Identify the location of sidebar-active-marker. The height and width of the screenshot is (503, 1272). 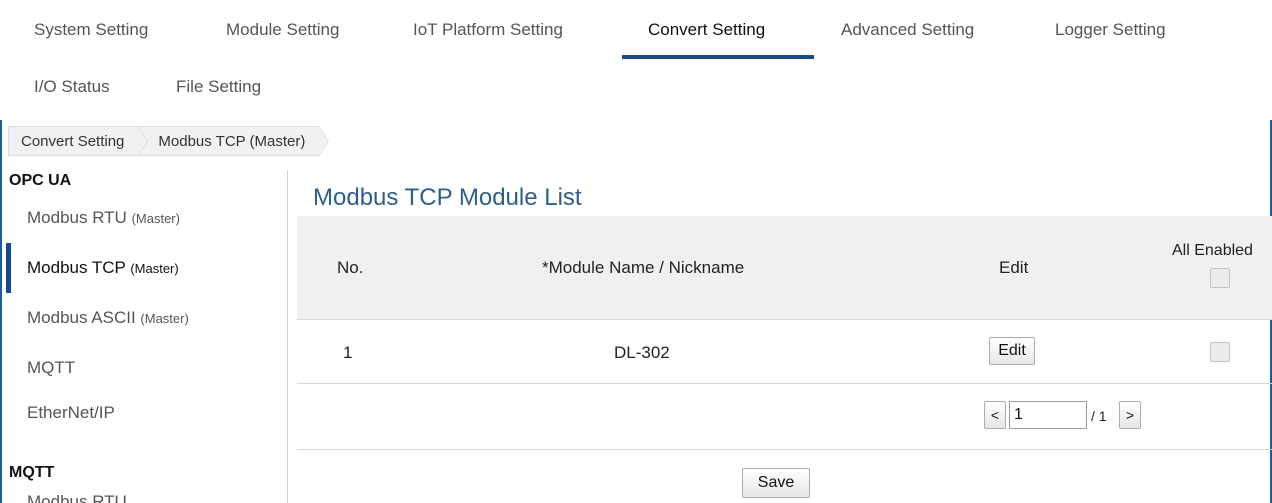
(8, 268).